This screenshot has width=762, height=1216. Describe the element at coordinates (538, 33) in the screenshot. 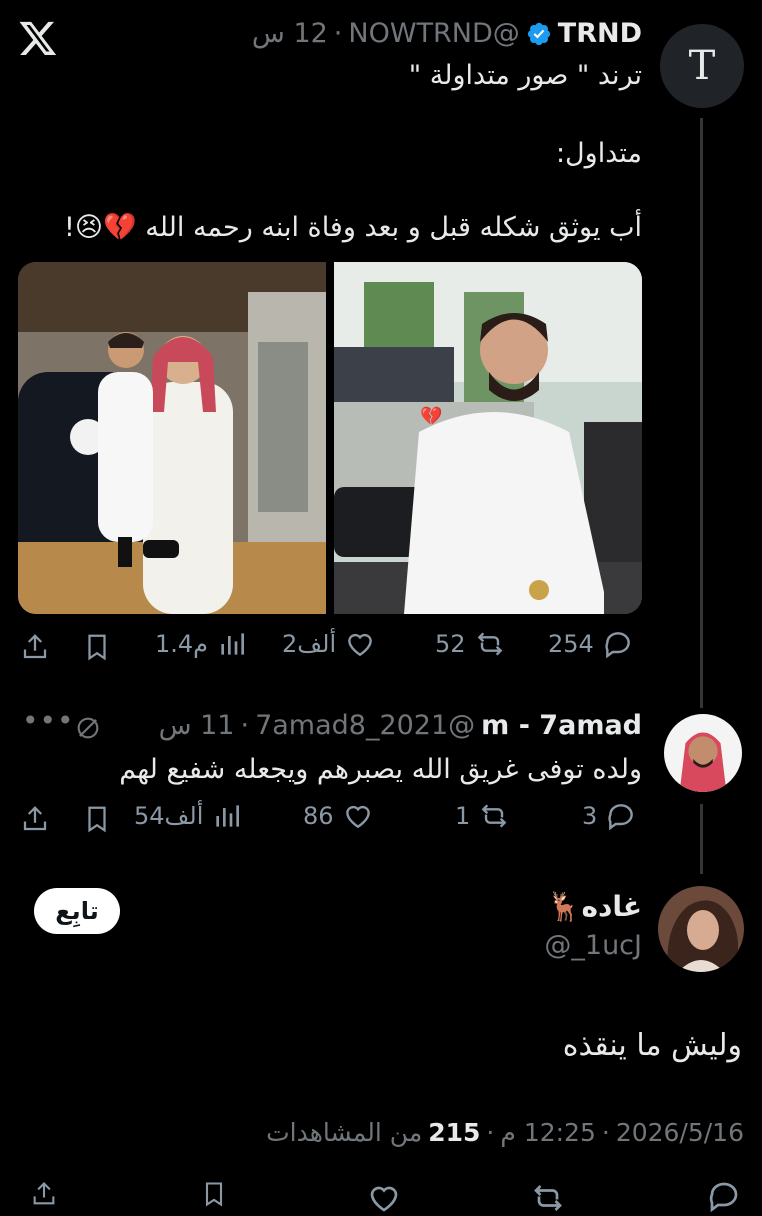

I see `verified-badge-icon` at that location.